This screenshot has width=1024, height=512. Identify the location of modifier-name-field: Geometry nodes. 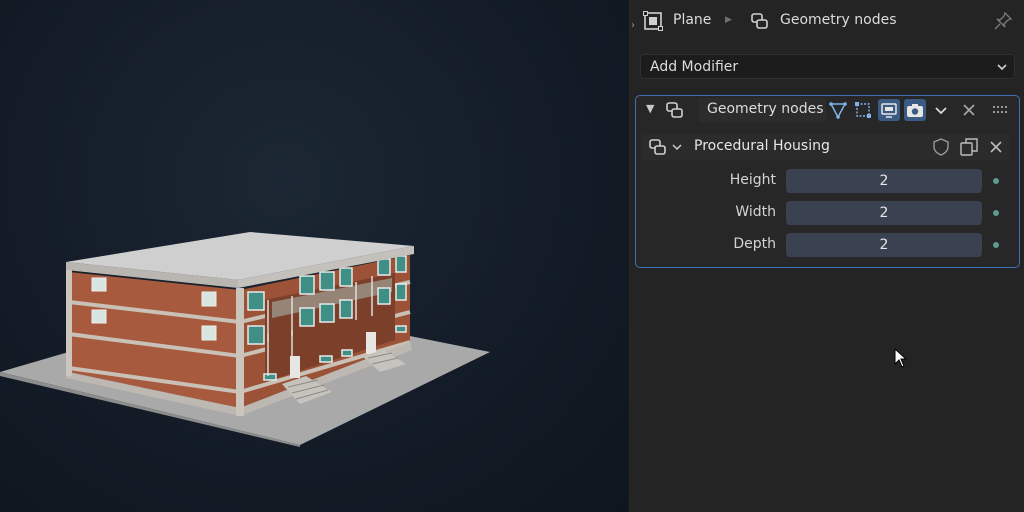
(762, 110).